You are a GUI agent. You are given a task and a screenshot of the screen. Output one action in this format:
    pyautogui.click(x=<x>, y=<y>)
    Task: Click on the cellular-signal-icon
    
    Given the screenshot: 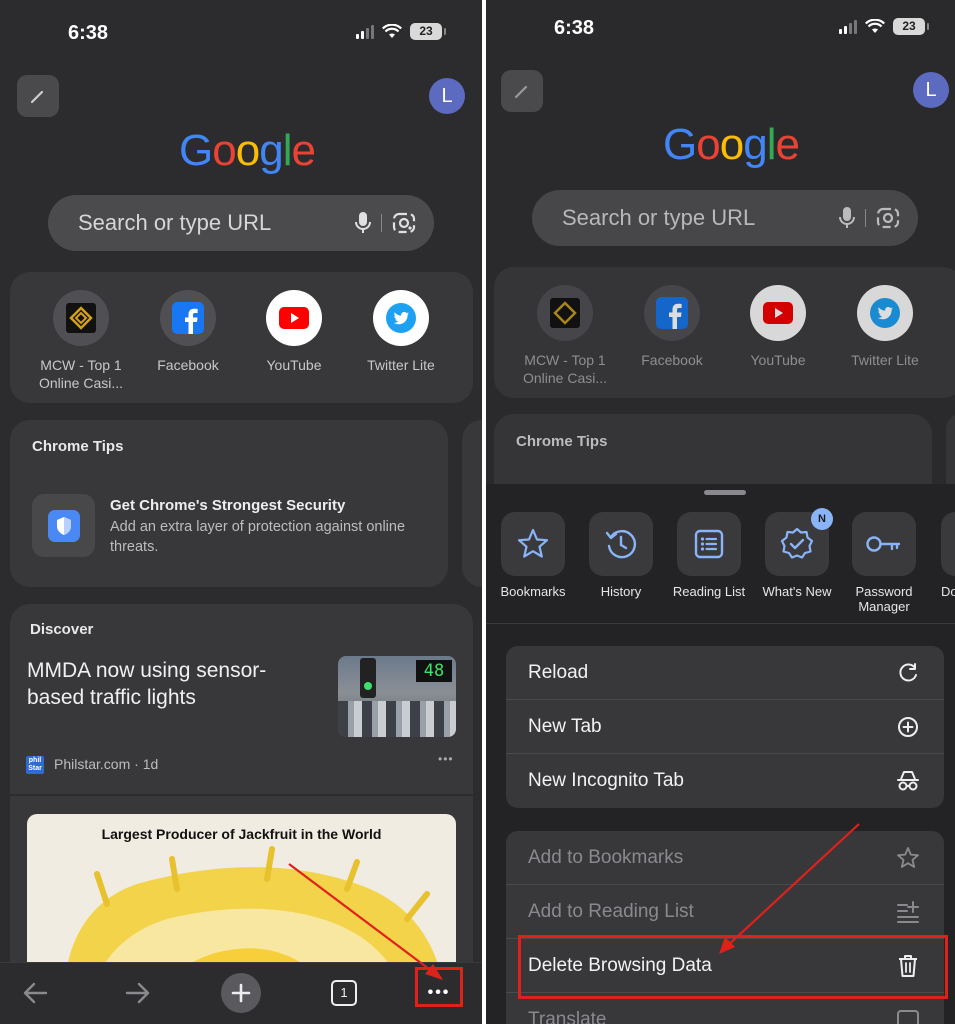 What is the action you would take?
    pyautogui.click(x=848, y=26)
    